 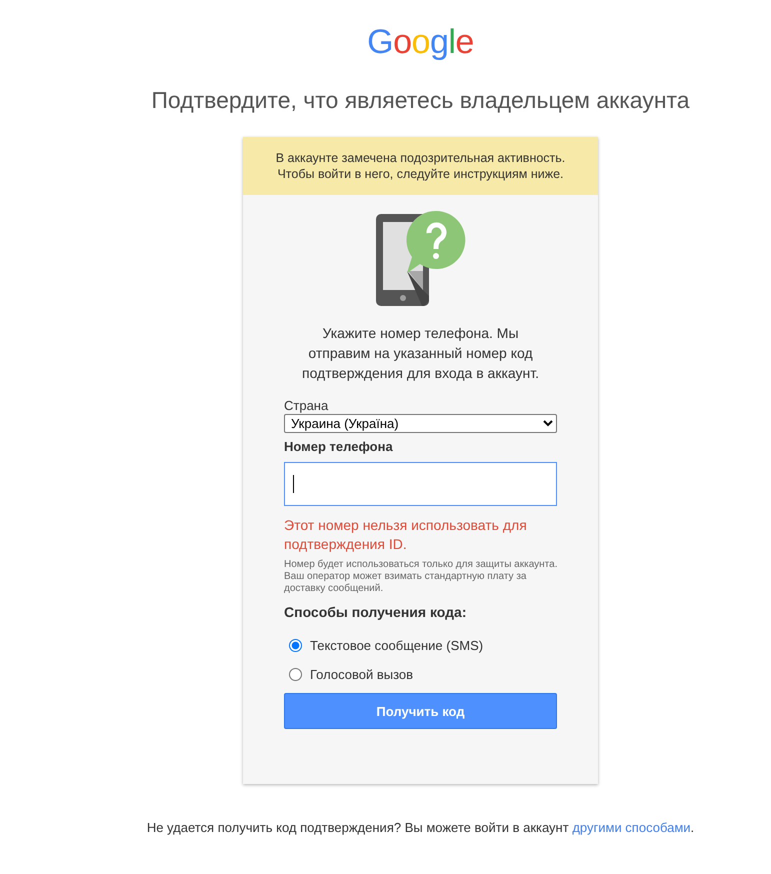 What do you see at coordinates (307, 406) in the screenshot?
I see `country-label: Страна` at bounding box center [307, 406].